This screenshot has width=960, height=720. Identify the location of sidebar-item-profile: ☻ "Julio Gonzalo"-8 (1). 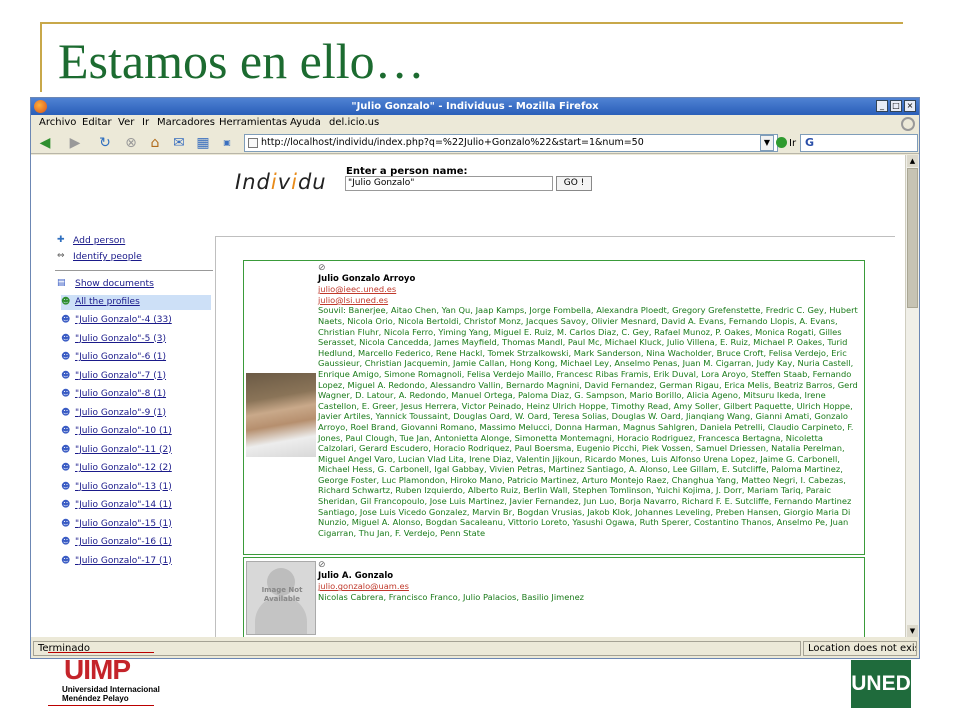
(136, 394).